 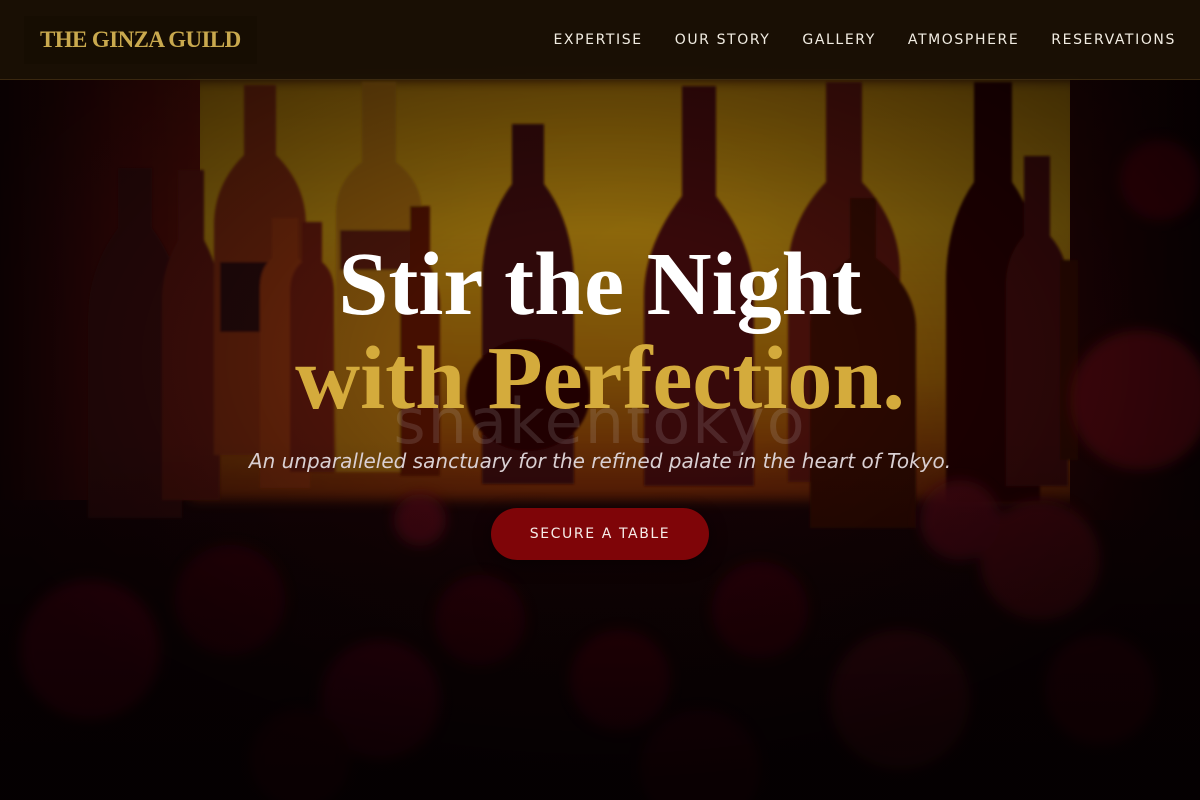 What do you see at coordinates (140, 40) in the screenshot?
I see `brand-logo: THE GINZA GUILD` at bounding box center [140, 40].